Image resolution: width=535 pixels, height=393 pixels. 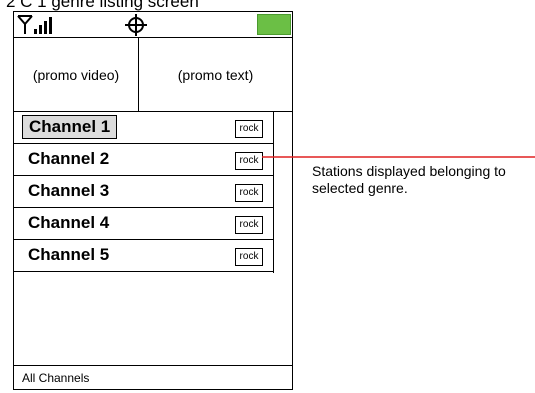 What do you see at coordinates (144, 128) in the screenshot?
I see `channel-row: Channel 1 rock` at bounding box center [144, 128].